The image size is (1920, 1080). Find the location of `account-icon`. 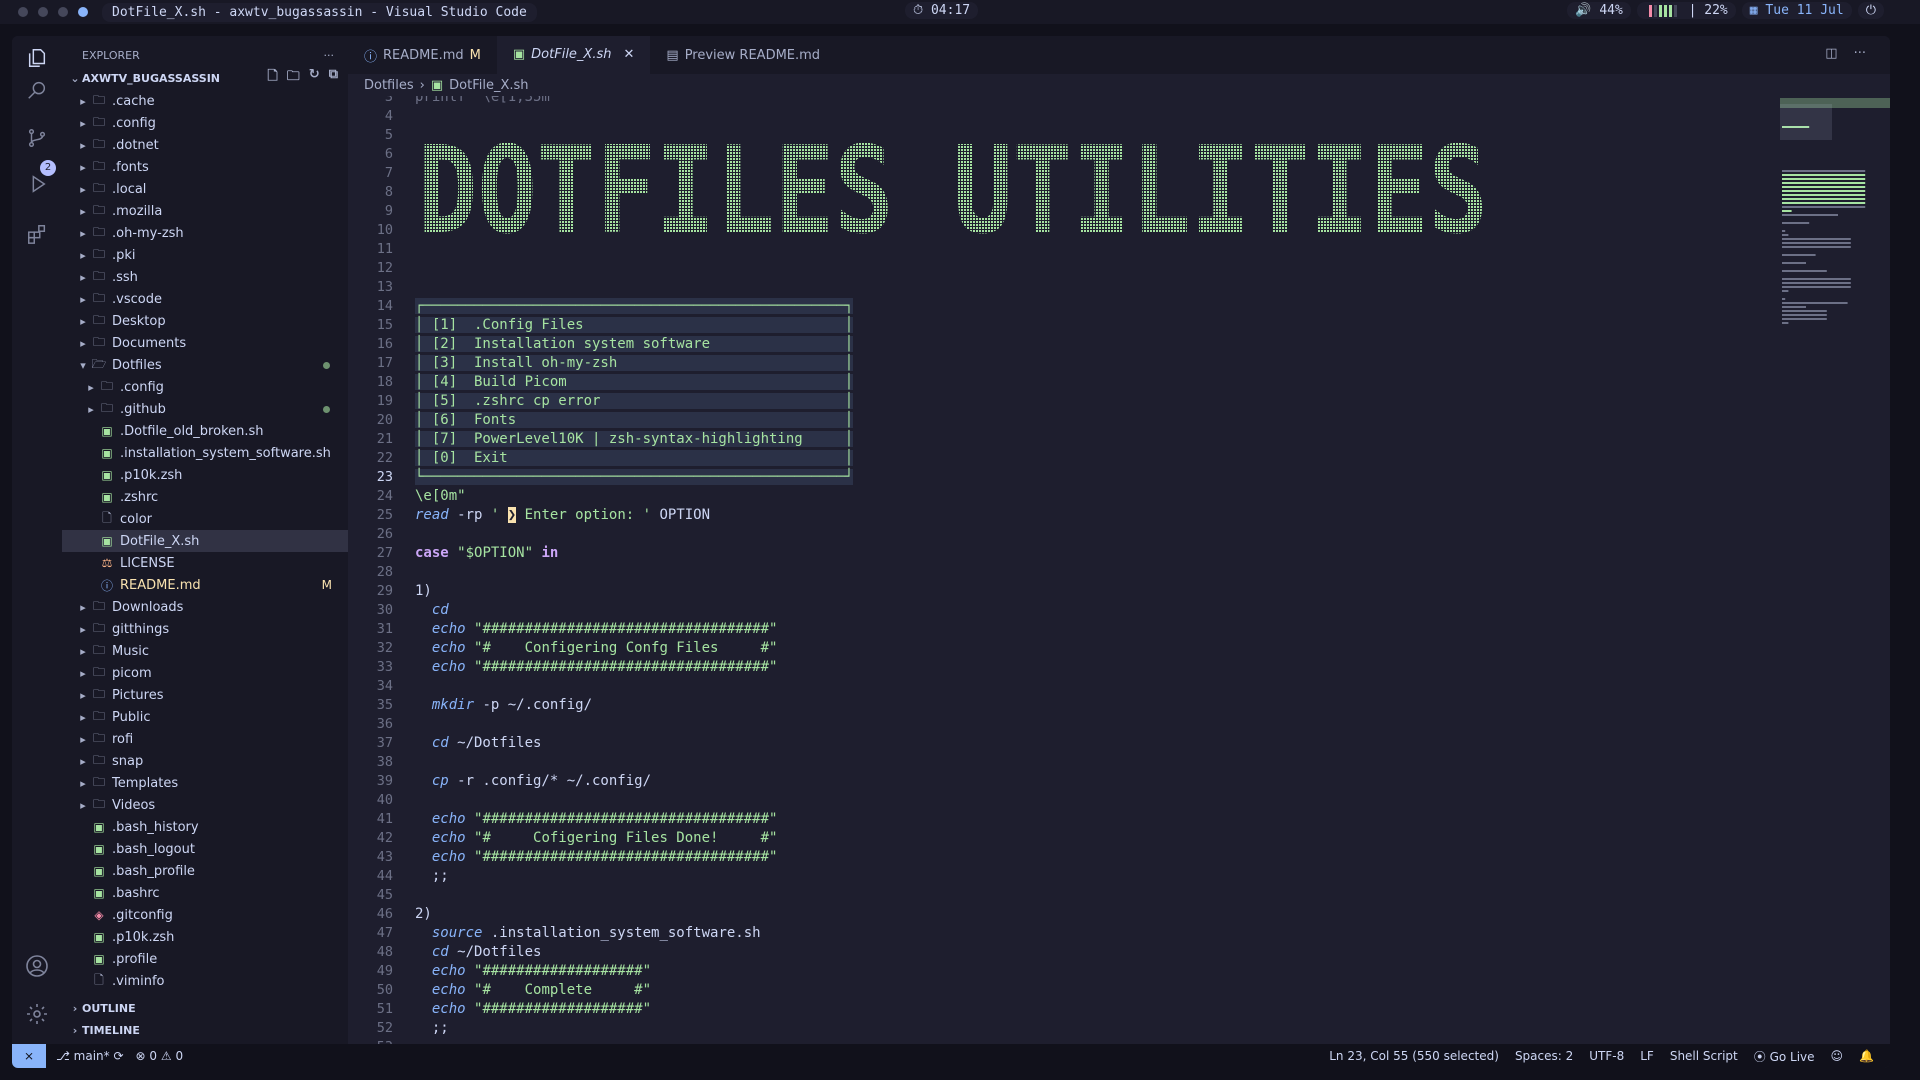

account-icon is located at coordinates (37, 966).